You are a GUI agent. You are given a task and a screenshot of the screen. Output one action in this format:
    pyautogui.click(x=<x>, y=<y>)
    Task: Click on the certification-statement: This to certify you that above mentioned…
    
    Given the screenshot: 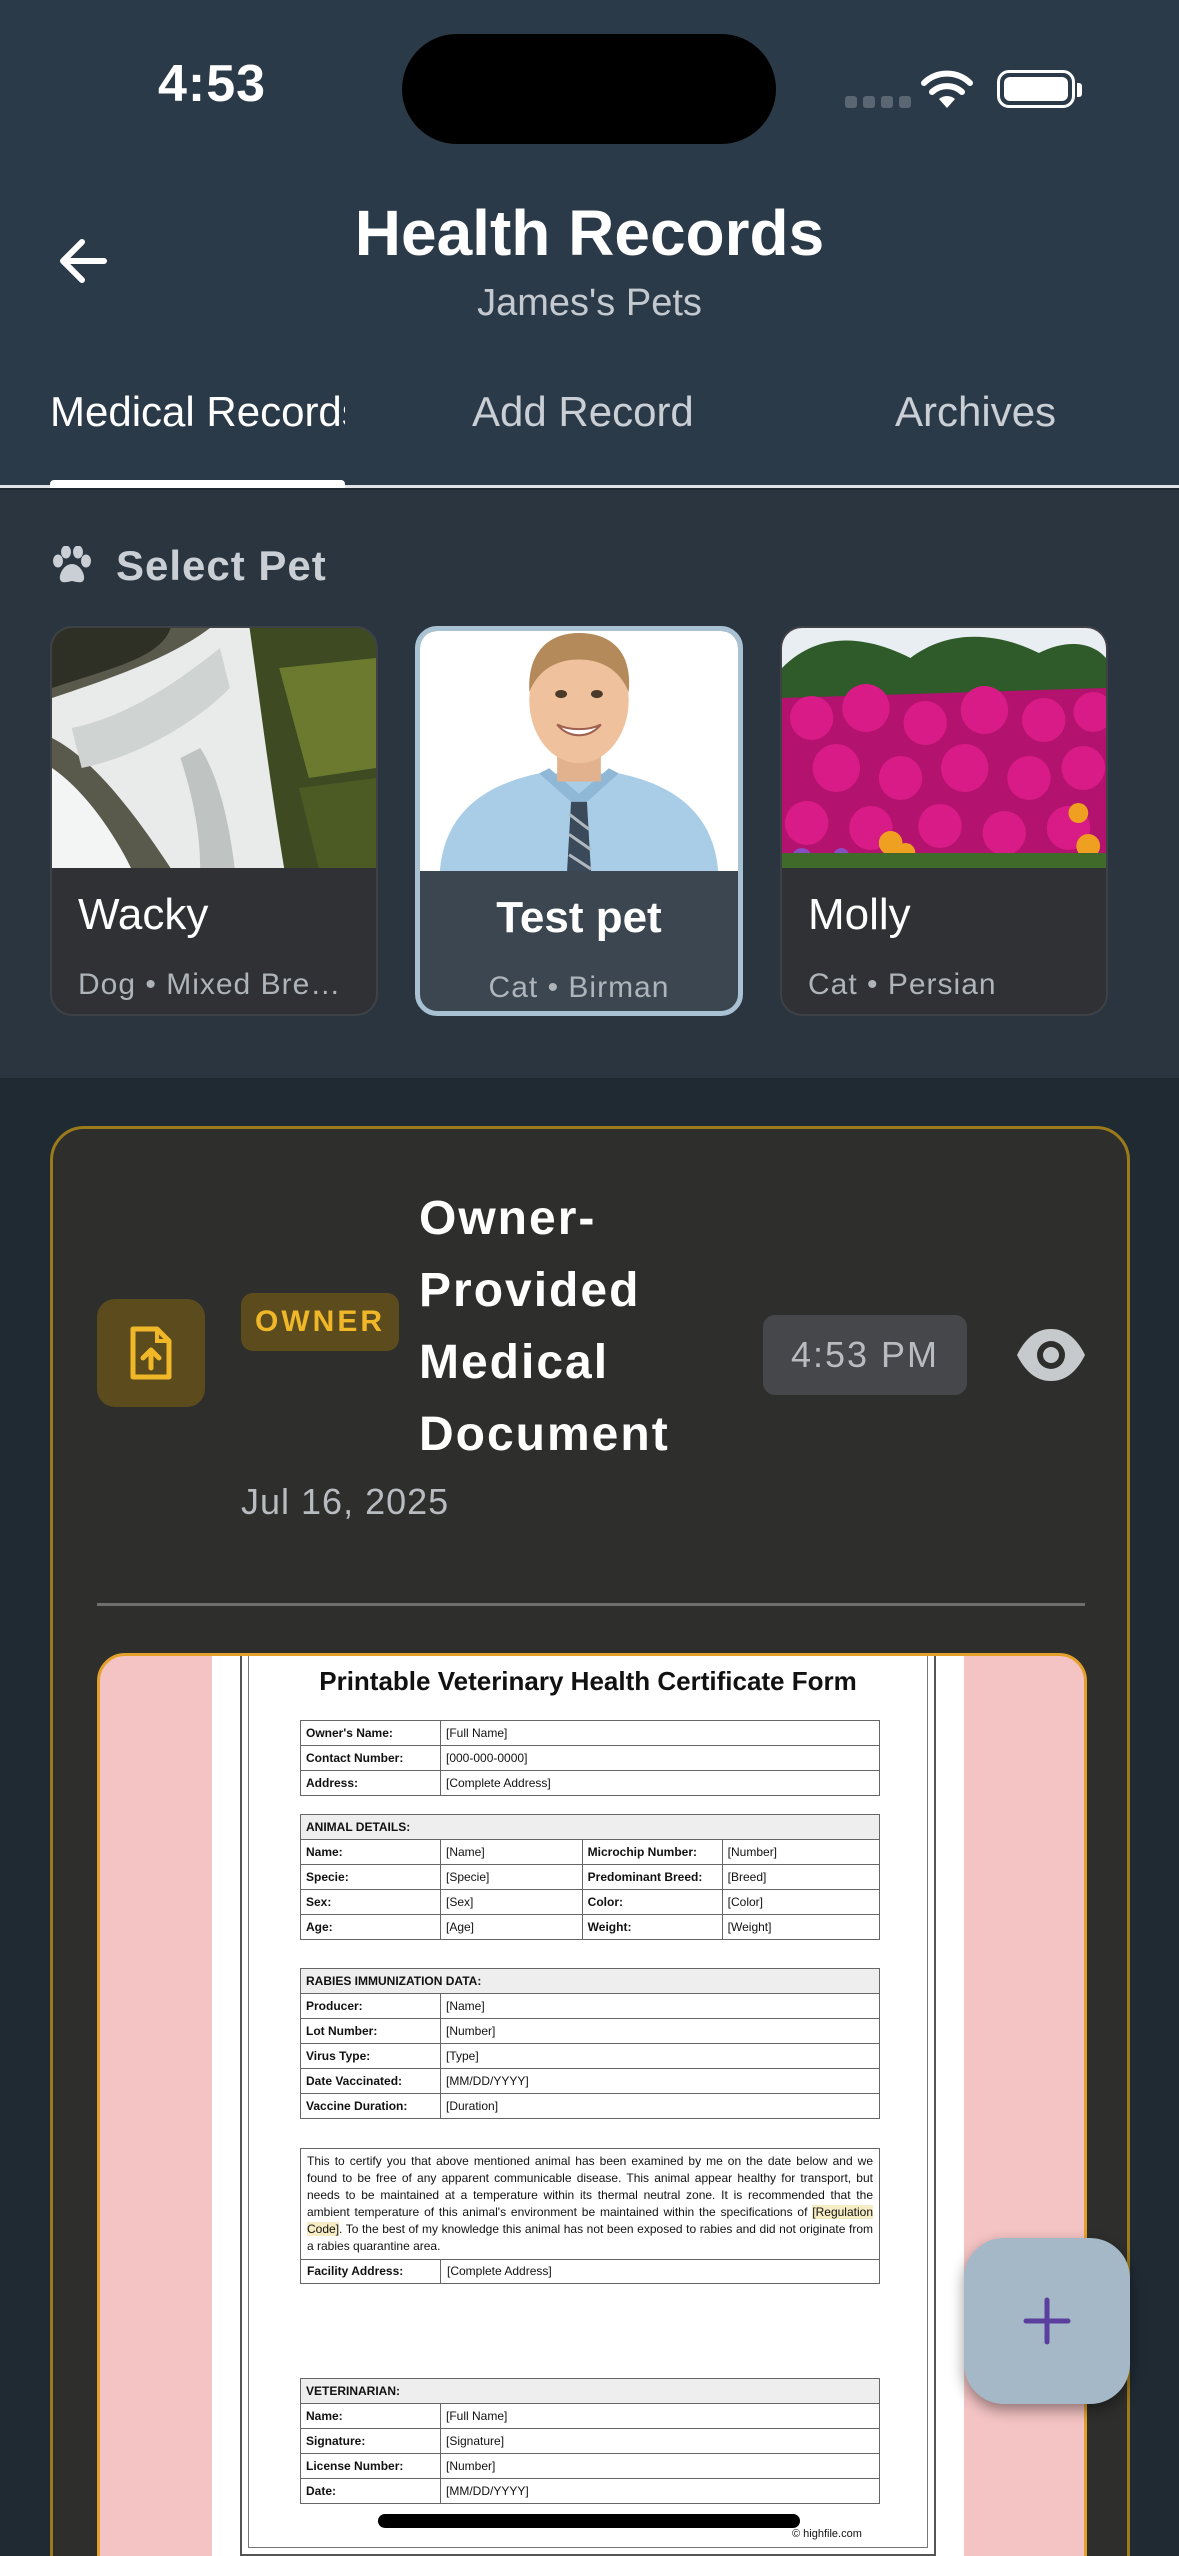 What is the action you would take?
    pyautogui.click(x=590, y=2216)
    